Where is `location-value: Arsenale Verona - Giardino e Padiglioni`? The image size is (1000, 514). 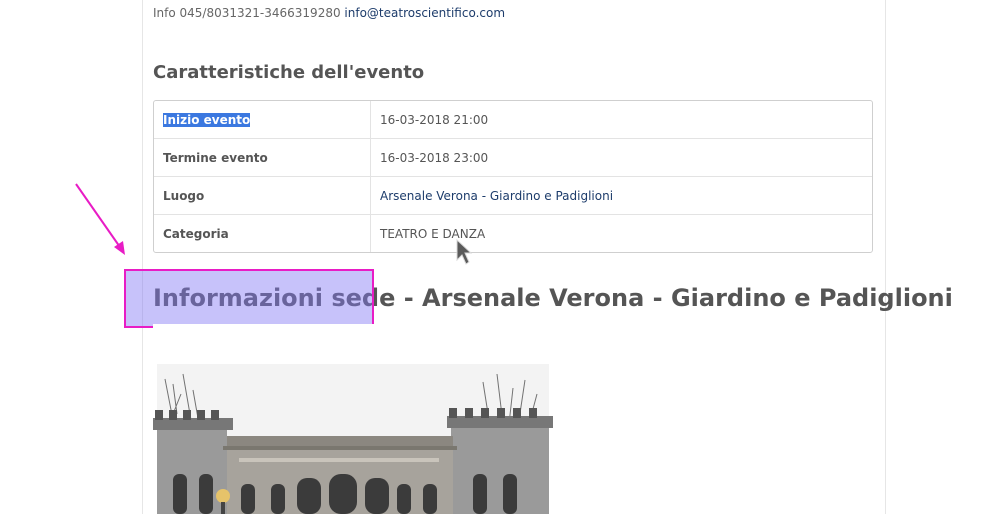 location-value: Arsenale Verona - Giardino e Padiglioni is located at coordinates (621, 196).